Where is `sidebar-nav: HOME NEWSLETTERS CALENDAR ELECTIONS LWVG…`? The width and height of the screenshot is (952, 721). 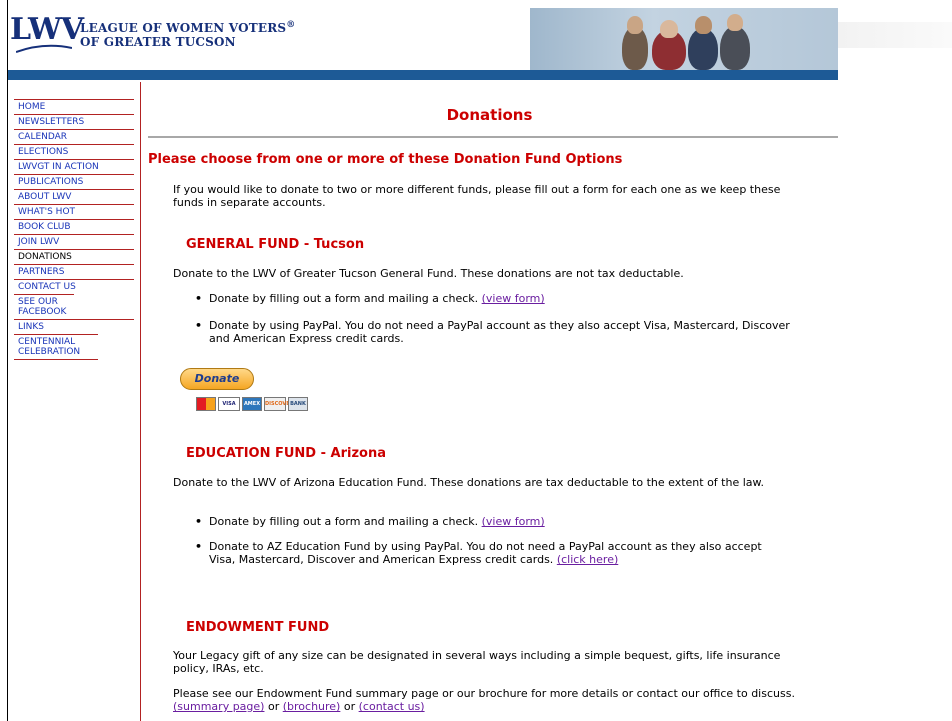 sidebar-nav: HOME NEWSLETTERS CALENDAR ELECTIONS LWVG… is located at coordinates (74, 229).